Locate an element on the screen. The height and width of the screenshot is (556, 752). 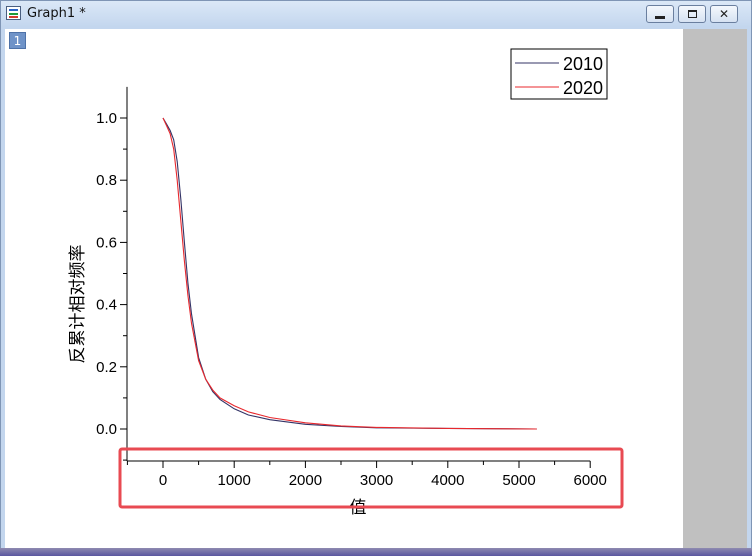
y-tick-label: 0.6 is located at coordinates (106, 242).